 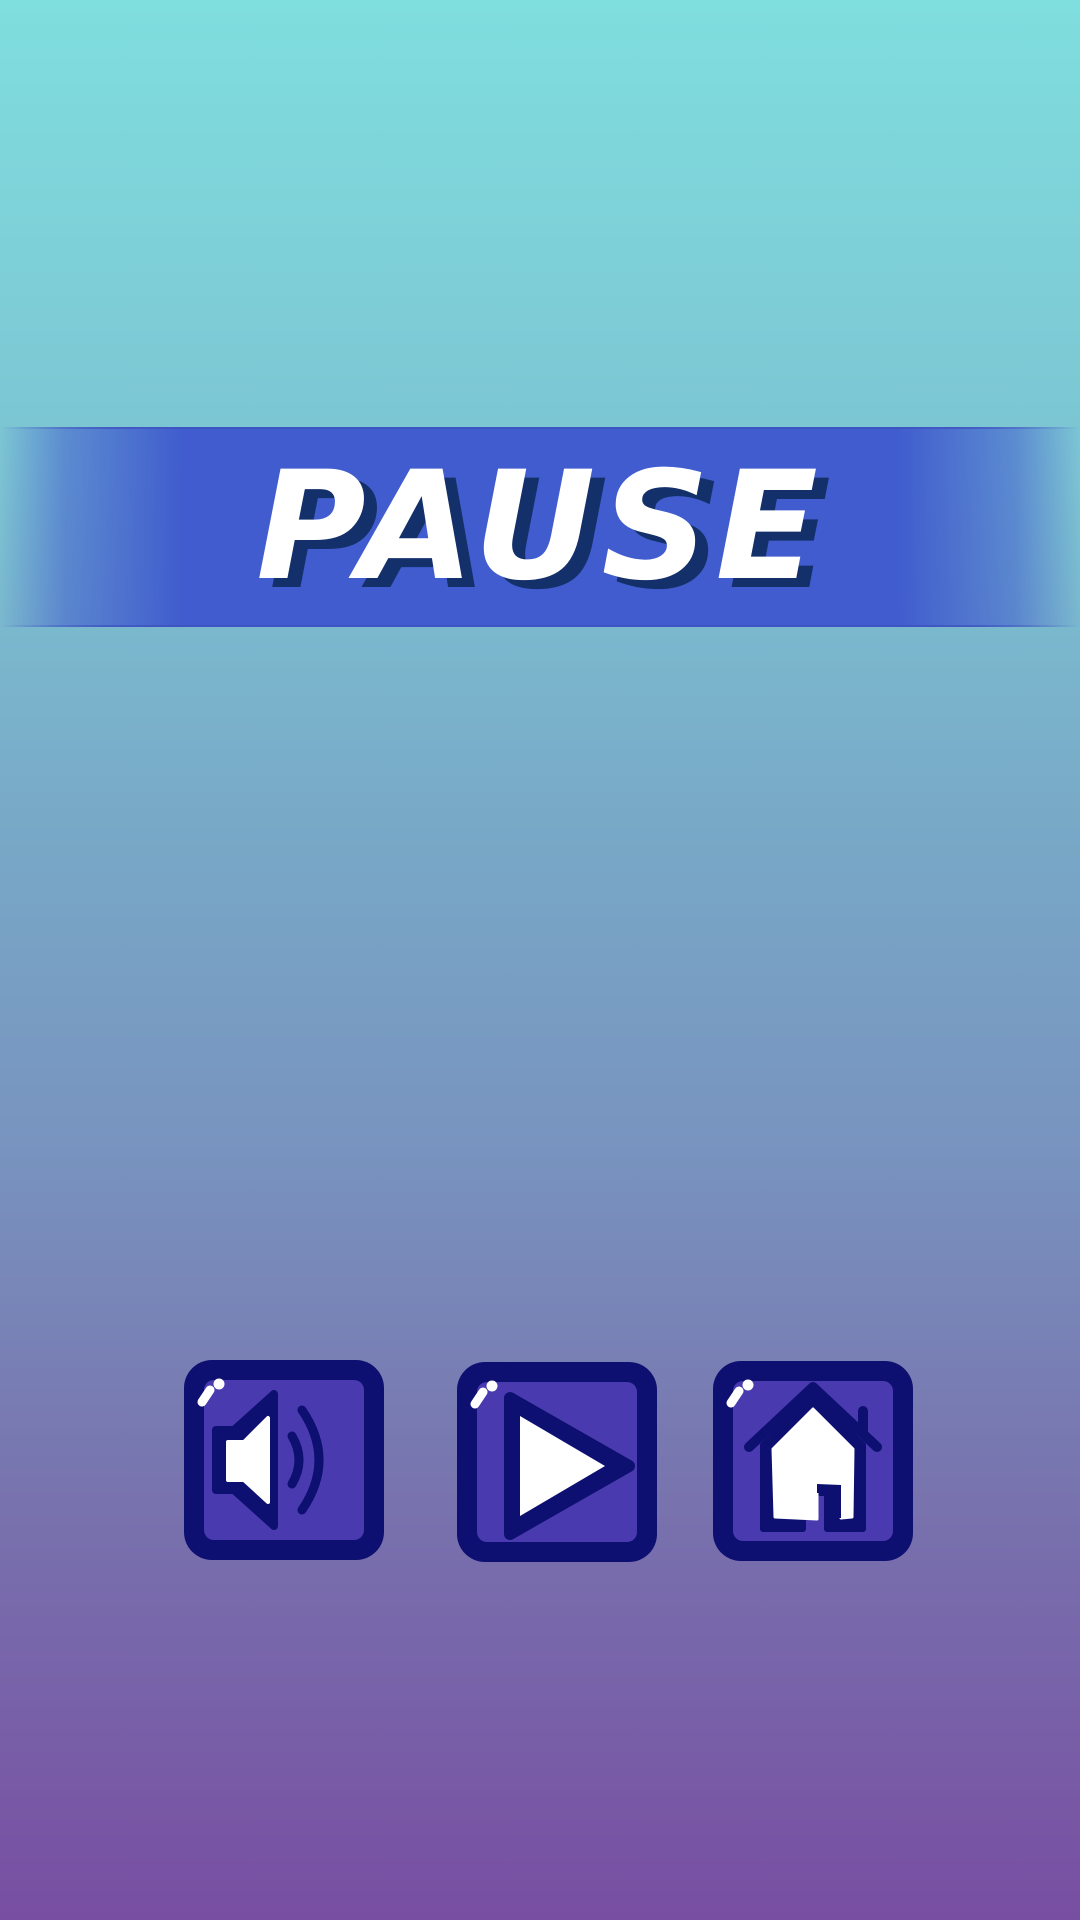 I want to click on sound-button, so click(x=284, y=1460).